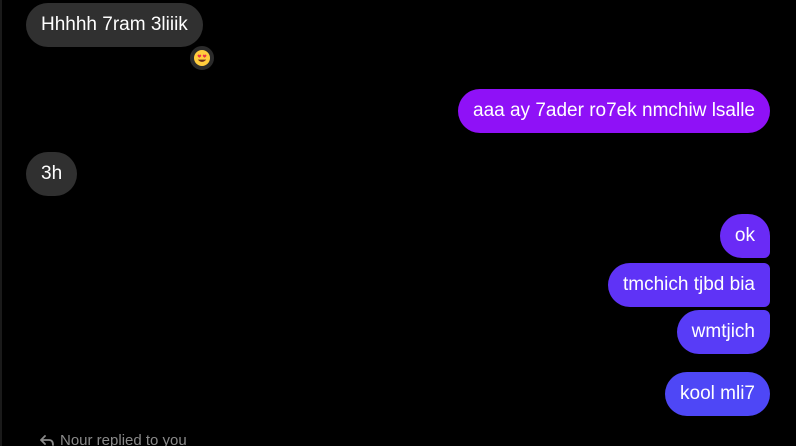 Image resolution: width=796 pixels, height=446 pixels. I want to click on incoming-message-bubble: Hhhhh 7ram 3liiik, so click(114, 25).